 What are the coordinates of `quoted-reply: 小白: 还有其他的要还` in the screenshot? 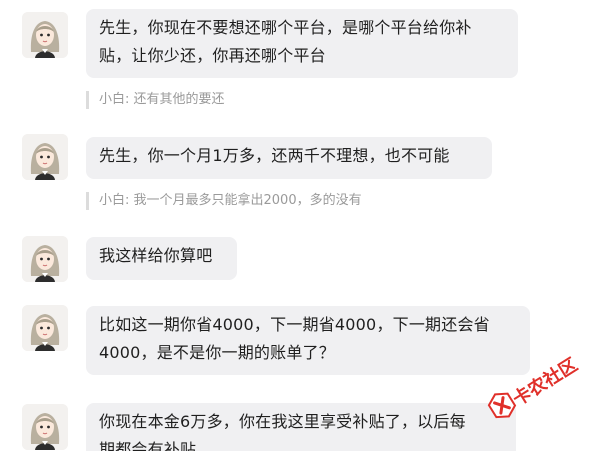 It's located at (155, 100).